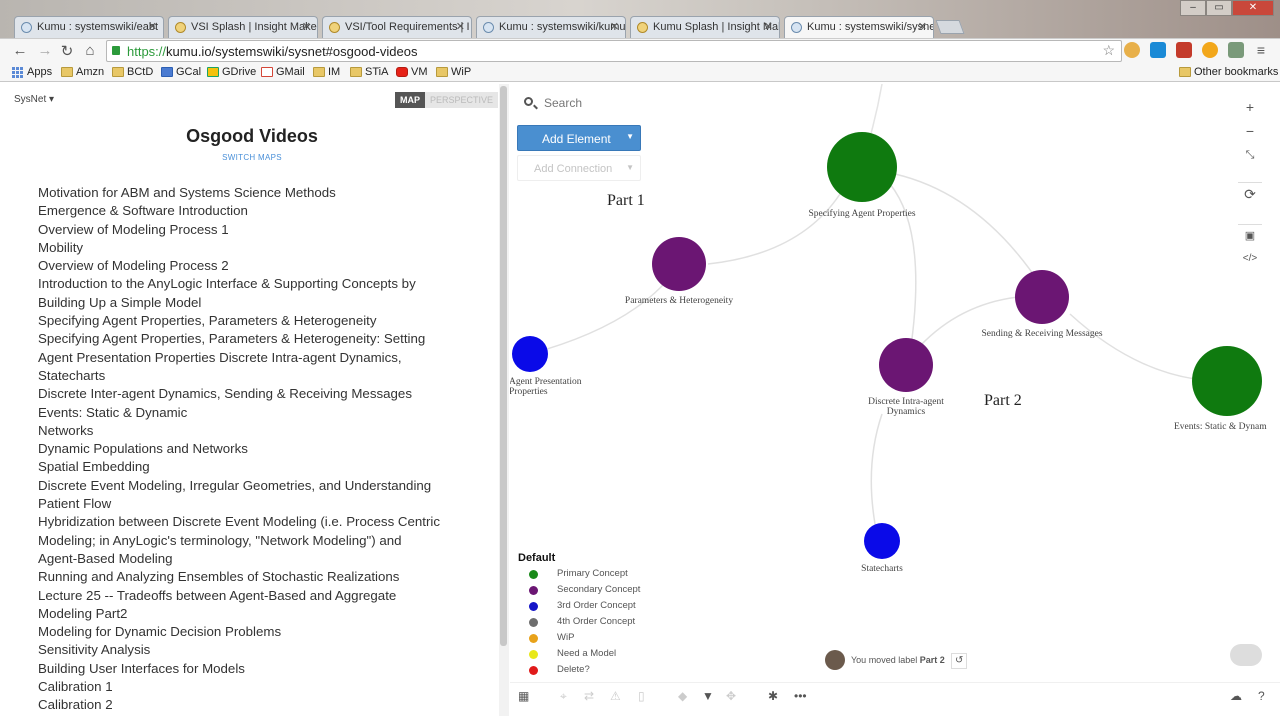 This screenshot has width=1280, height=720. Describe the element at coordinates (1250, 193) in the screenshot. I see `refresh-icon: ⟳` at that location.